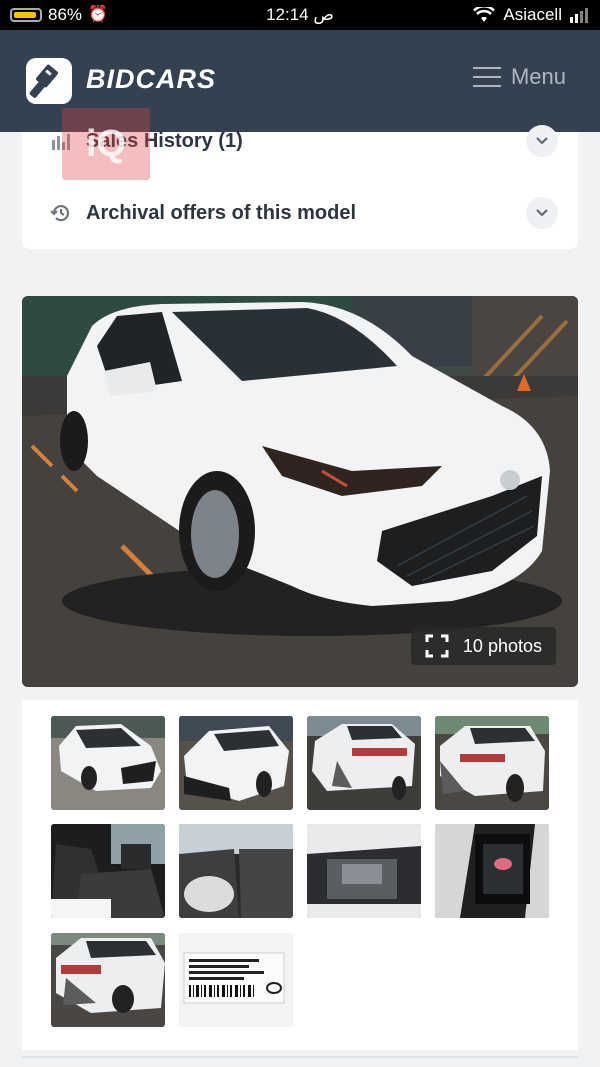 The height and width of the screenshot is (1067, 600). What do you see at coordinates (502, 645) in the screenshot?
I see `photos-count-label: 10 photos` at bounding box center [502, 645].